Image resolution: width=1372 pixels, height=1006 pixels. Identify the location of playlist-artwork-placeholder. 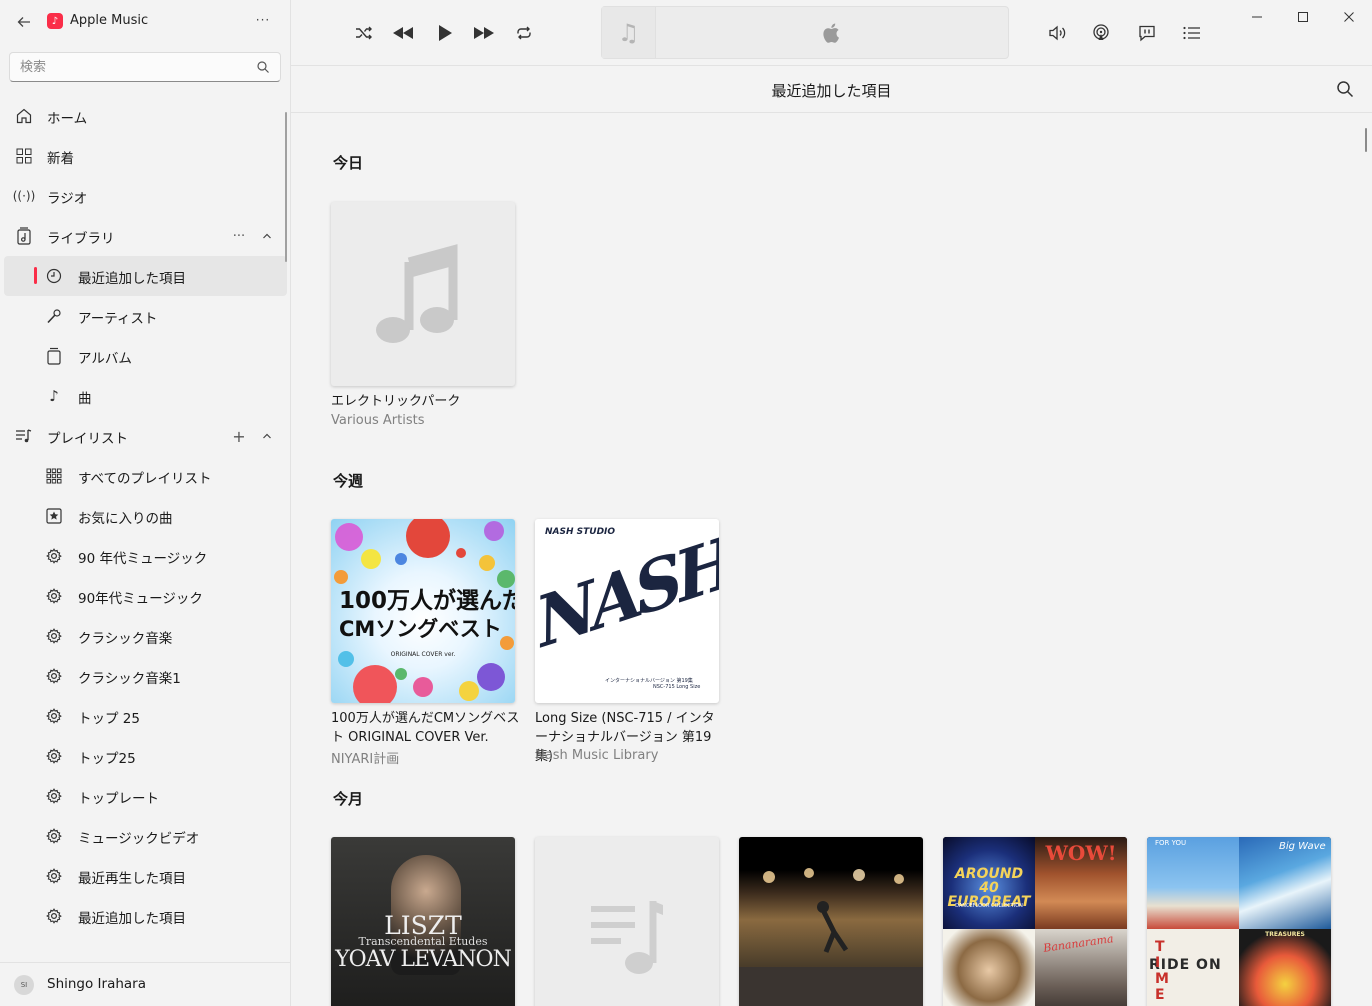
(627, 921).